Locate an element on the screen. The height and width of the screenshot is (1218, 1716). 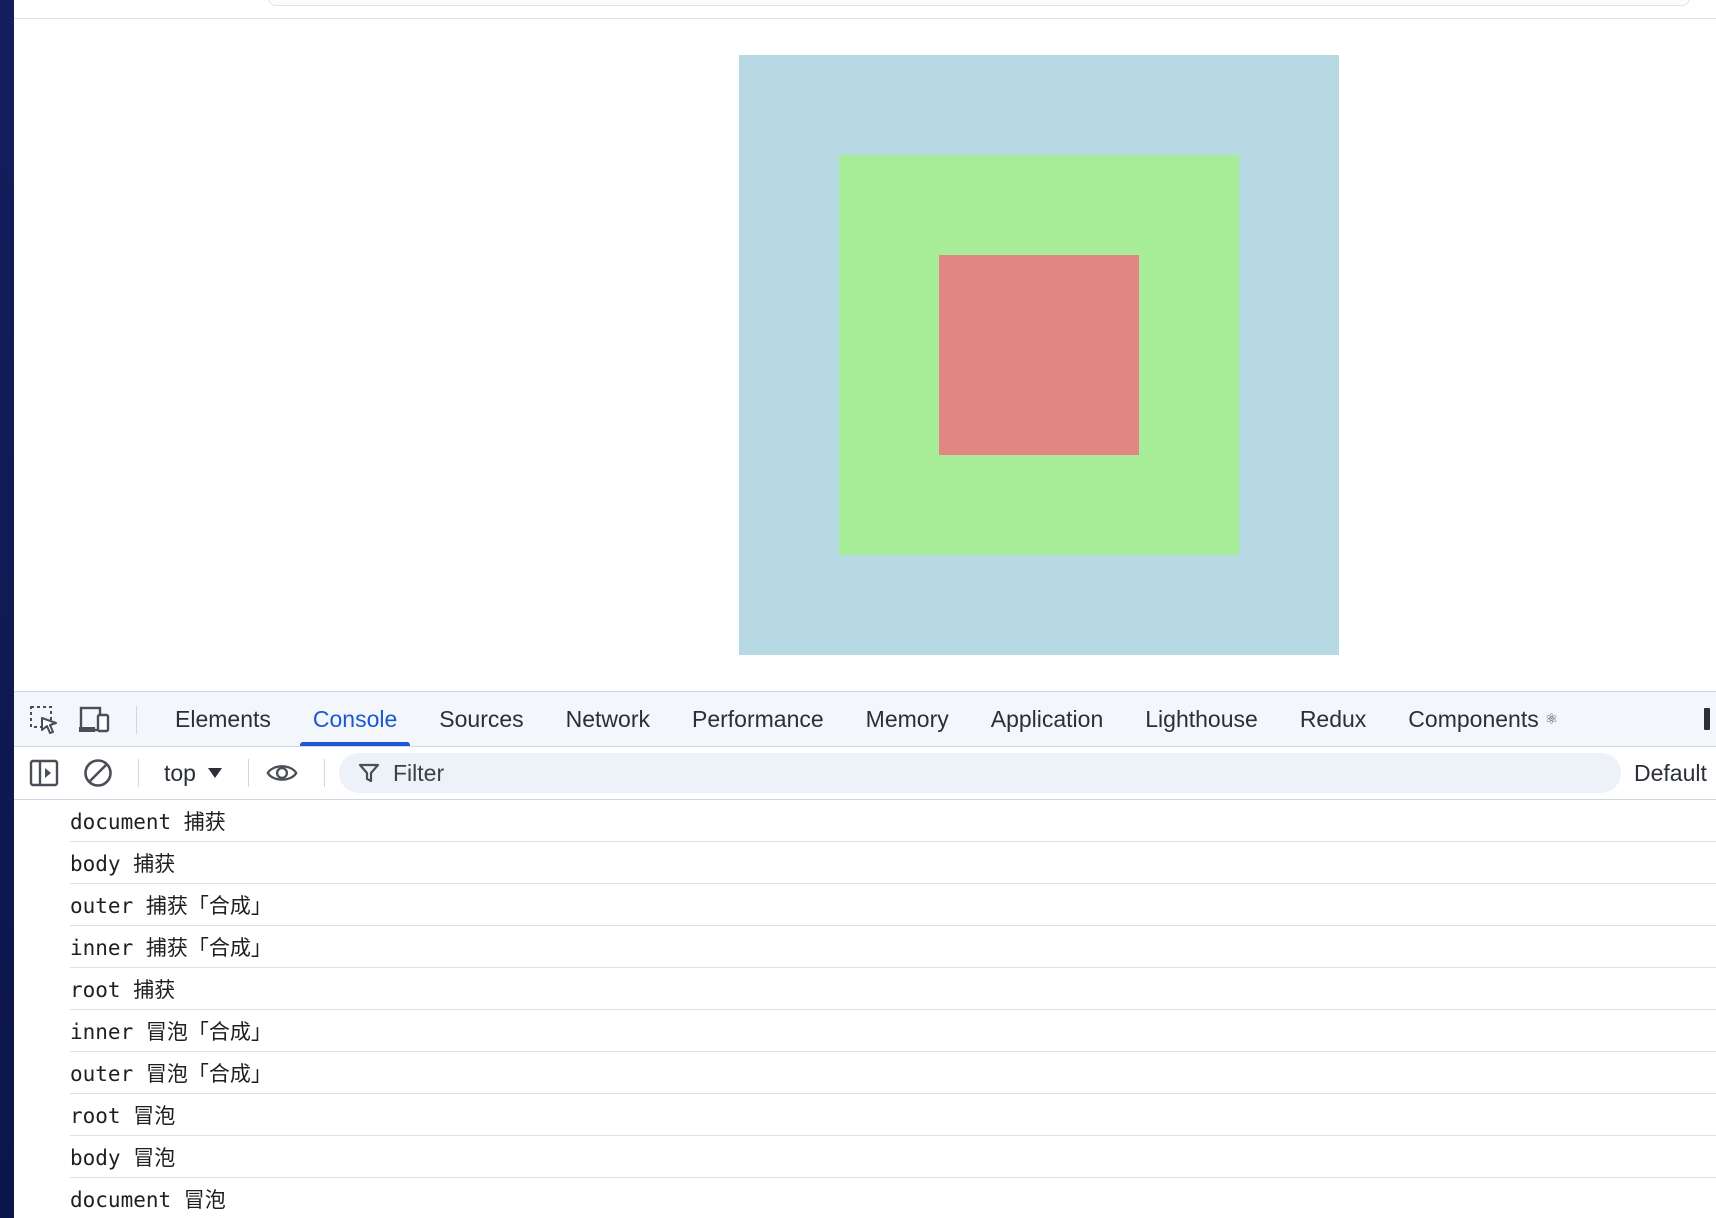
console-message: outer 冒泡「合成」 is located at coordinates (893, 1073).